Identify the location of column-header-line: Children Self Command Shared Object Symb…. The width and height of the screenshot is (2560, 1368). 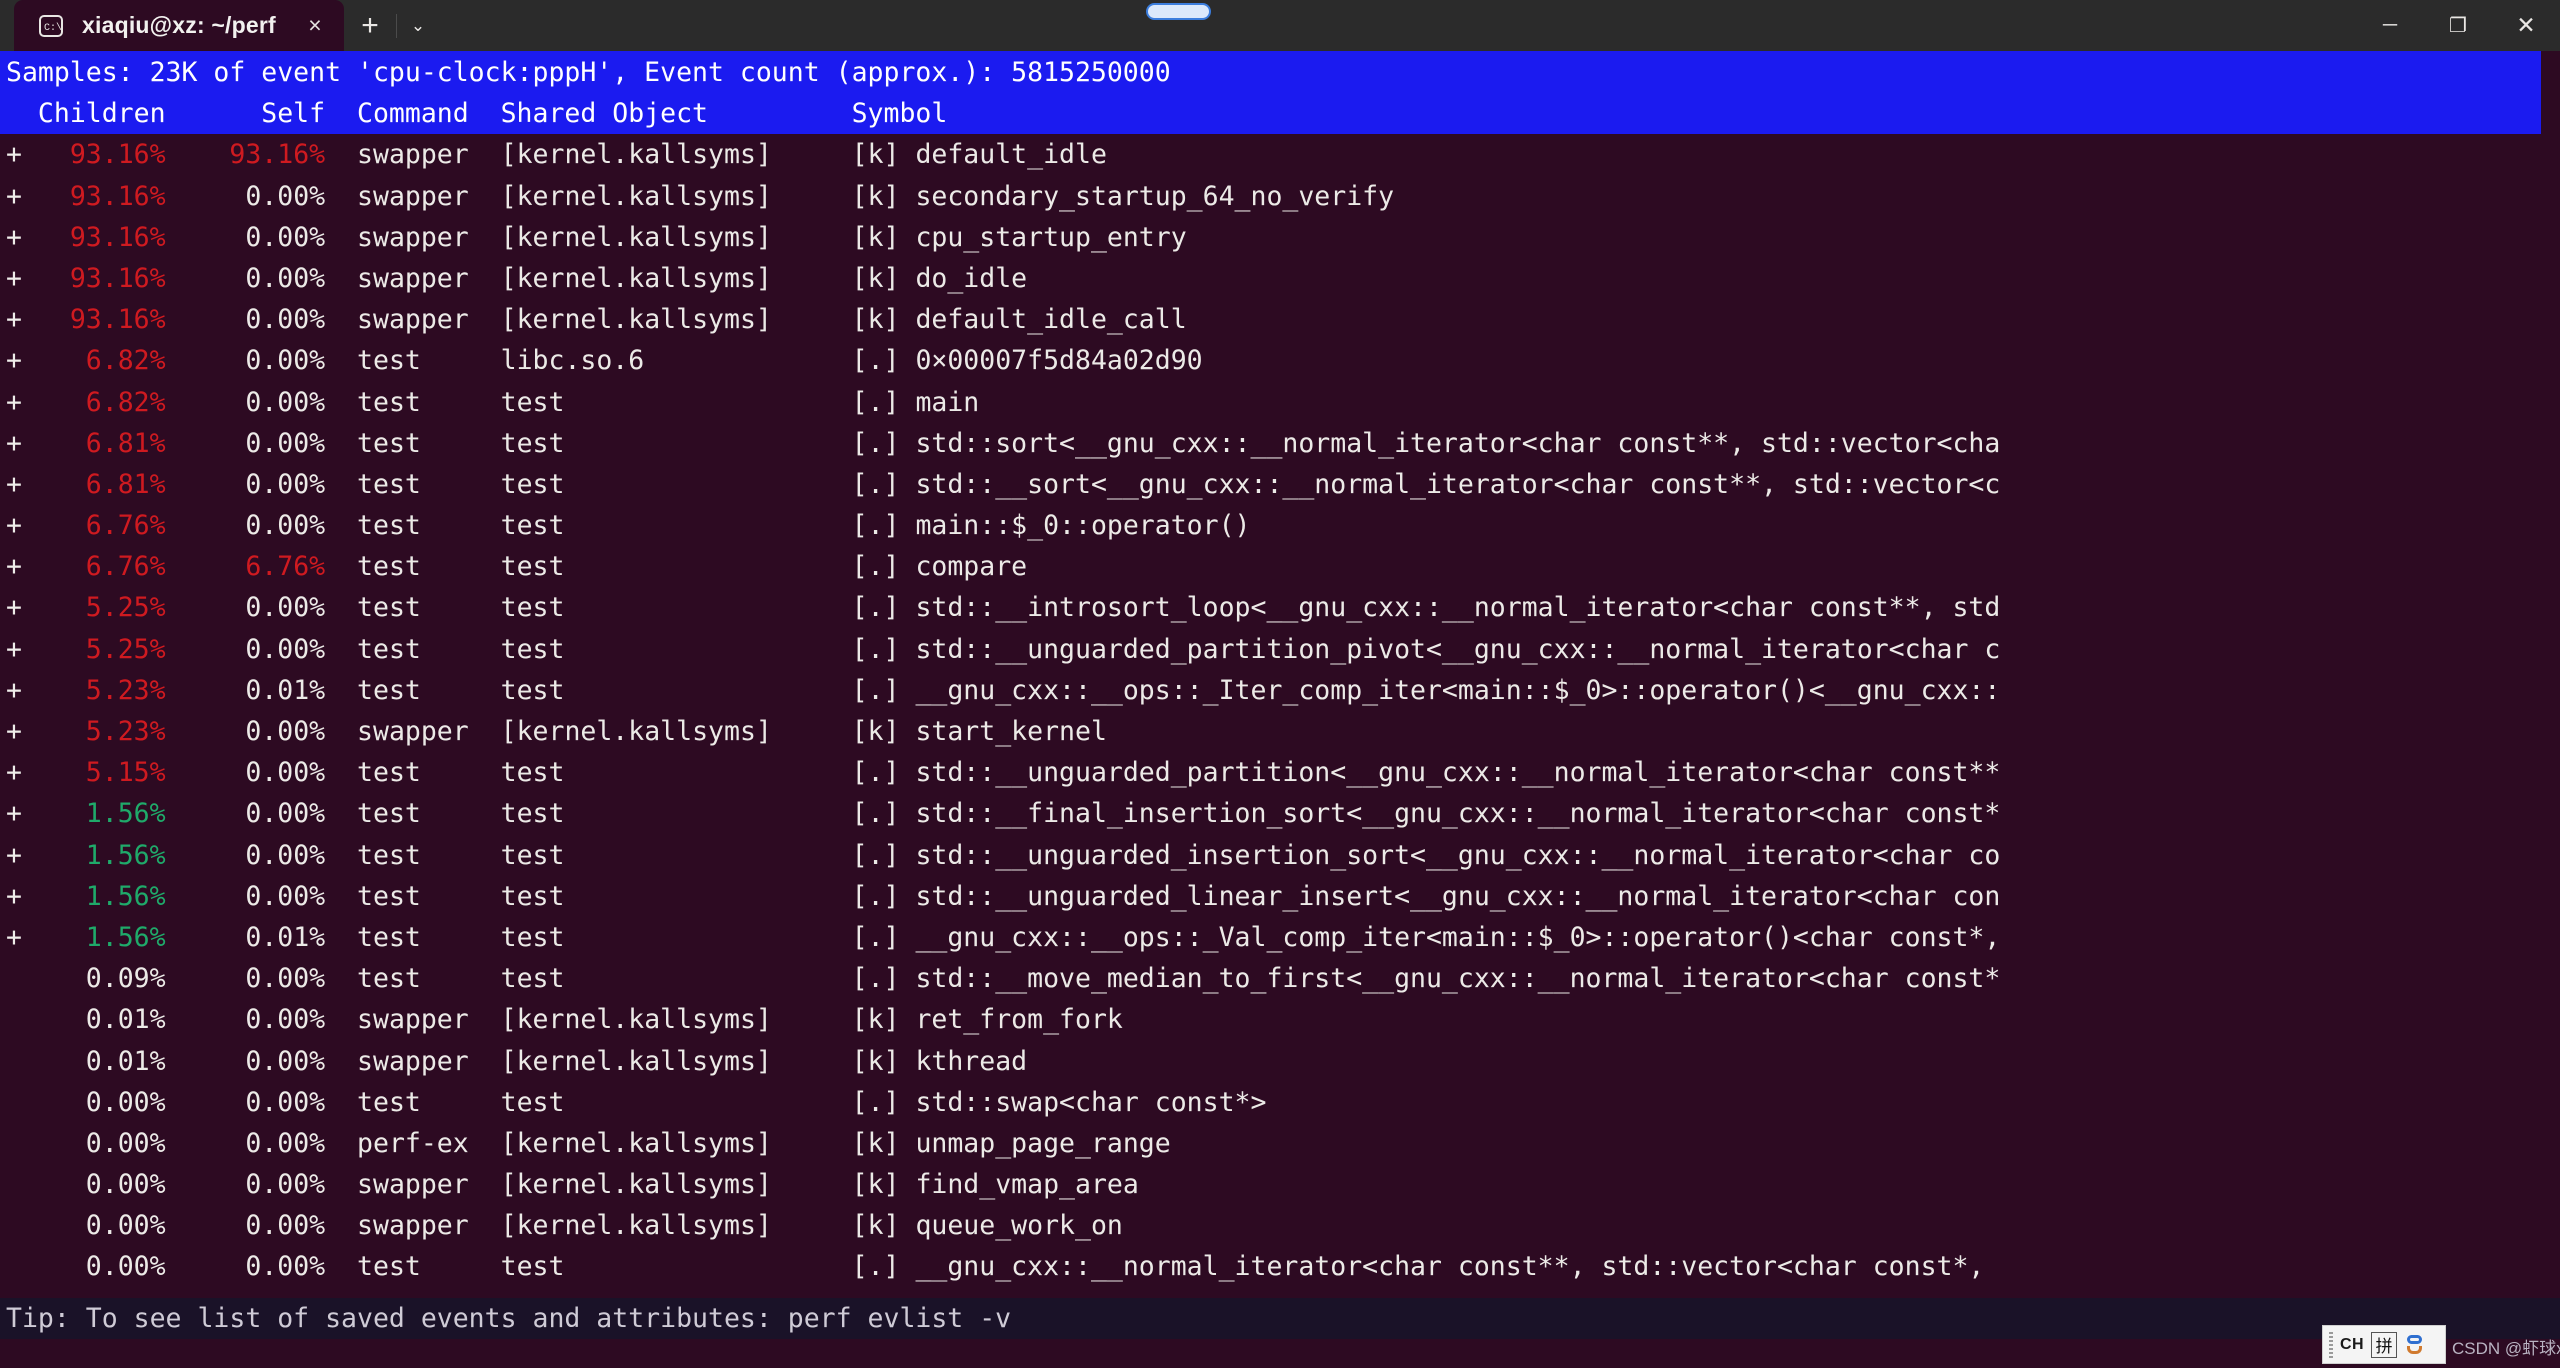
(477, 114).